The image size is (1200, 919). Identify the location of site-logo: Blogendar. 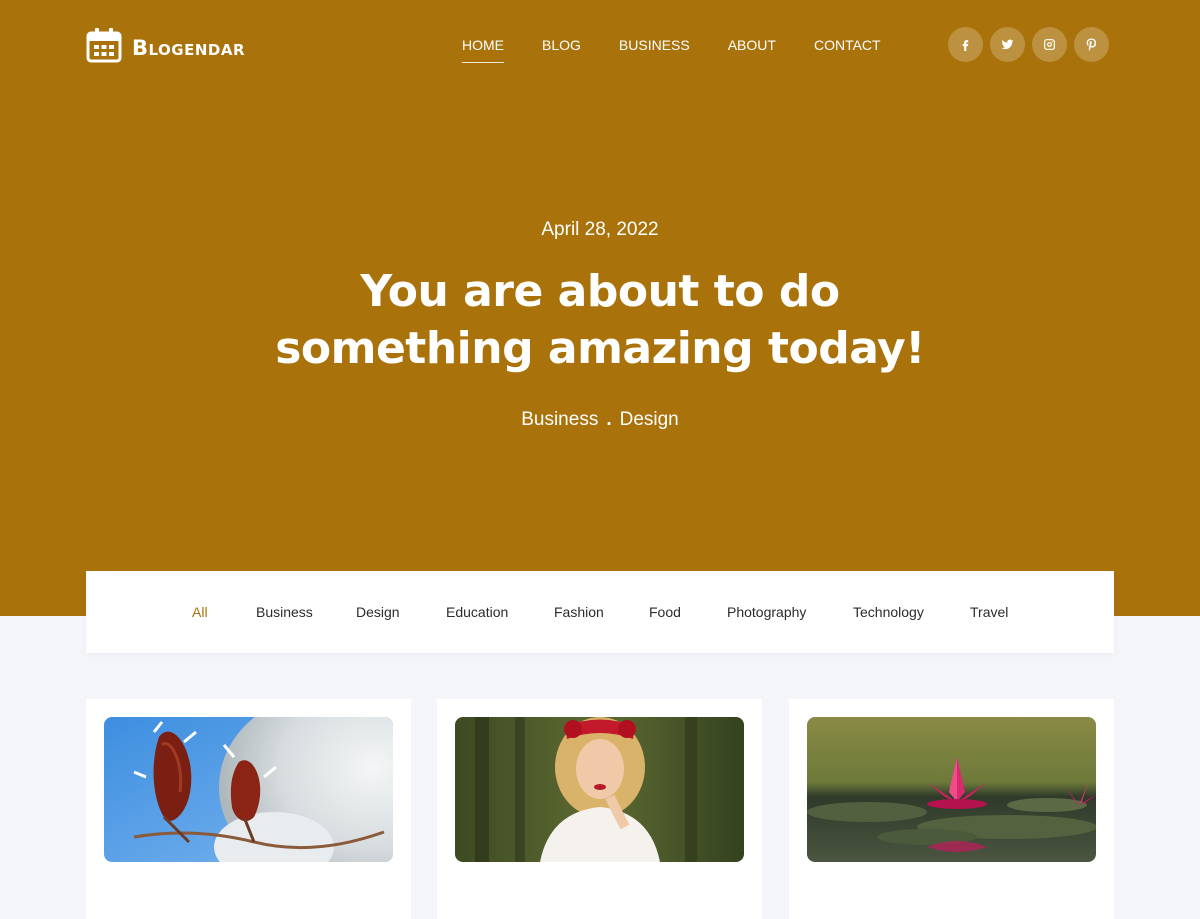
(165, 45).